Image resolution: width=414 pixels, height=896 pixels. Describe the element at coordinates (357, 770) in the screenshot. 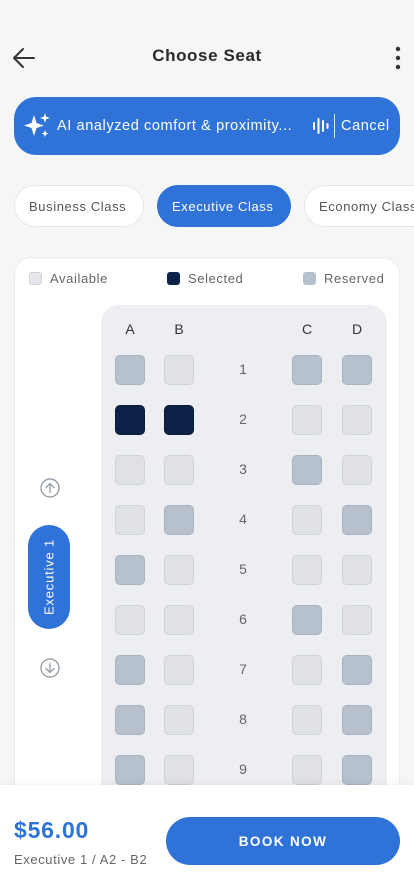

I see `seat-d9` at that location.